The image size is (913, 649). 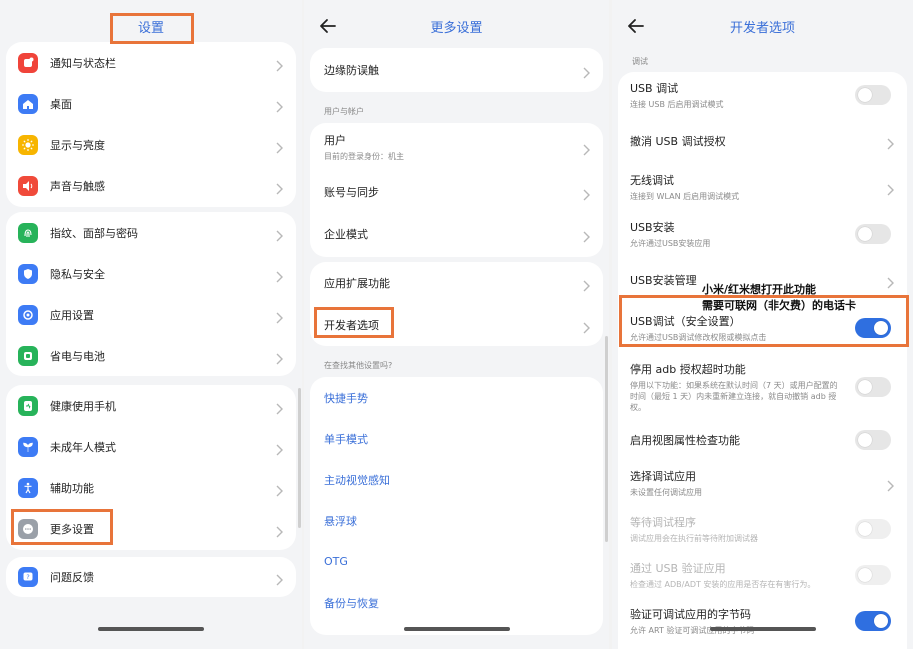 What do you see at coordinates (83, 63) in the screenshot?
I see `item-label: 通知与状态栏` at bounding box center [83, 63].